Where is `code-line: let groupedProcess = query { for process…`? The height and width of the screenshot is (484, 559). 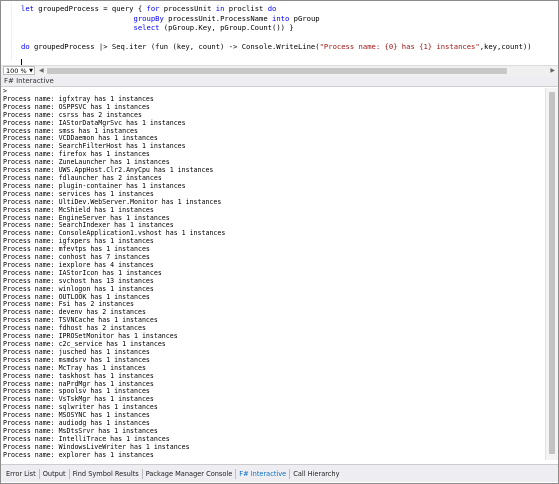
code-line: let groupedProcess = query { for process… is located at coordinates (149, 8).